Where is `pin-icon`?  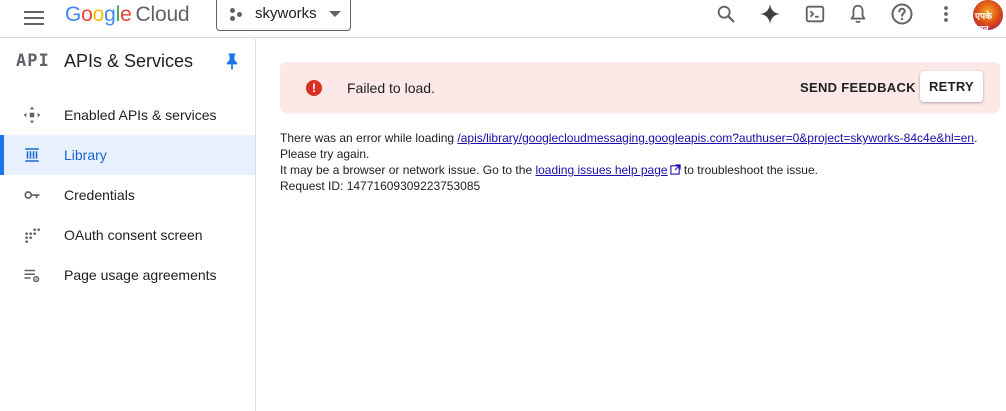 pin-icon is located at coordinates (232, 61).